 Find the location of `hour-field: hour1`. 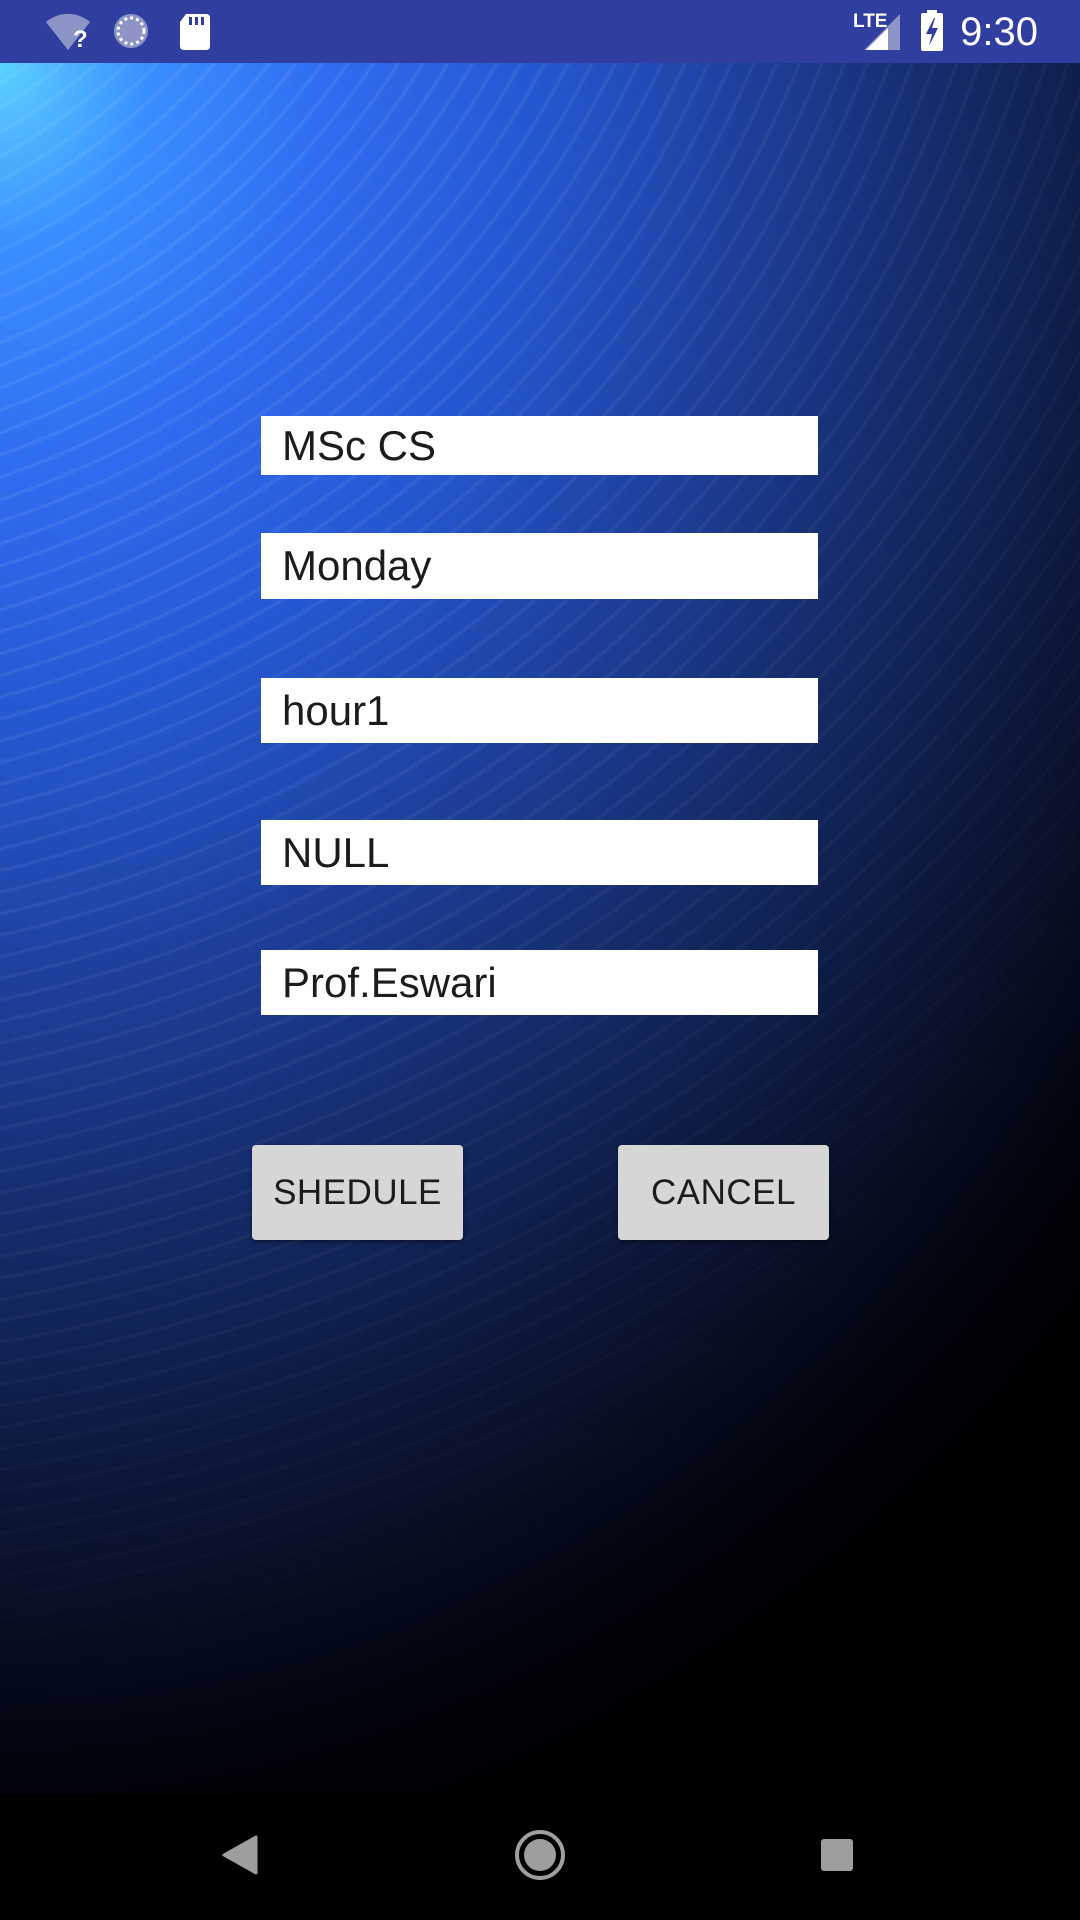

hour-field: hour1 is located at coordinates (539, 710).